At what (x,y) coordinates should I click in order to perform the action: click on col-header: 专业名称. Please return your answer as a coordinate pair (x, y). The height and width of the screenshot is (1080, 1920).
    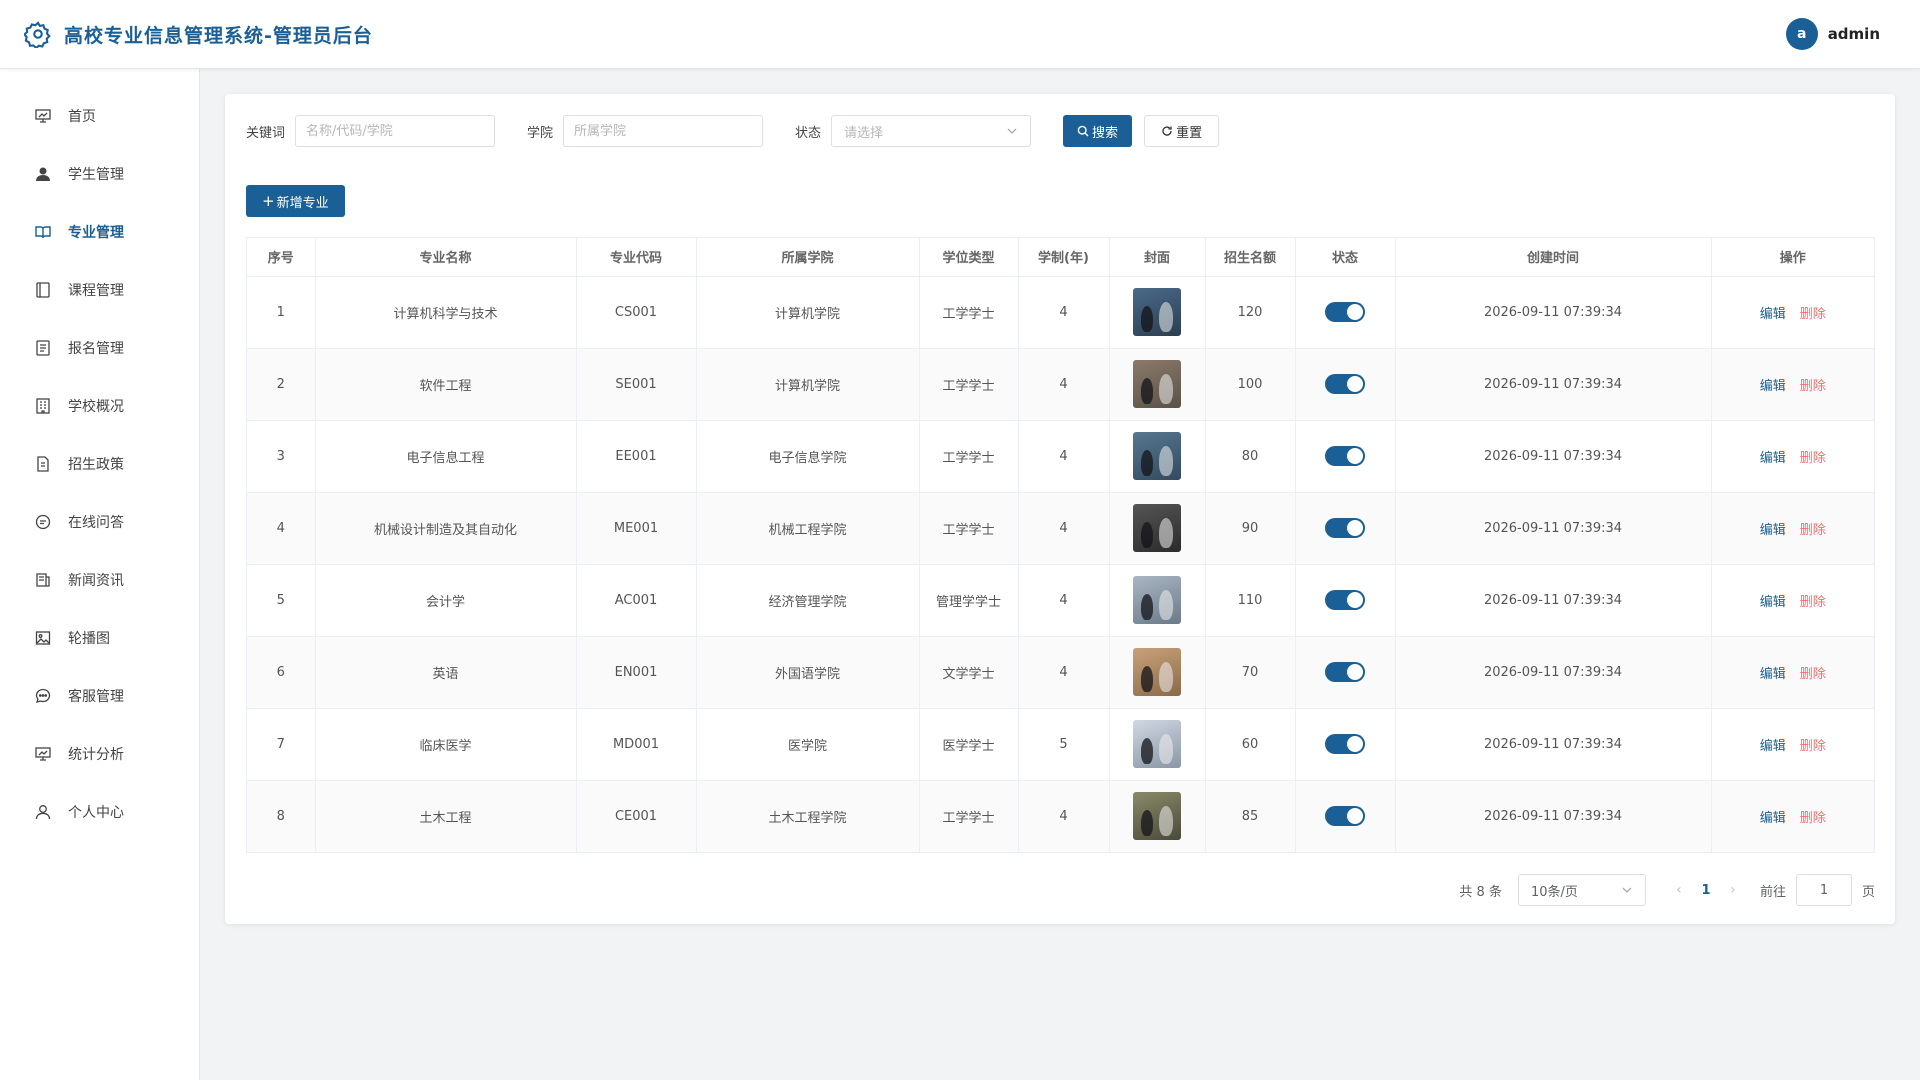
    Looking at the image, I should click on (446, 257).